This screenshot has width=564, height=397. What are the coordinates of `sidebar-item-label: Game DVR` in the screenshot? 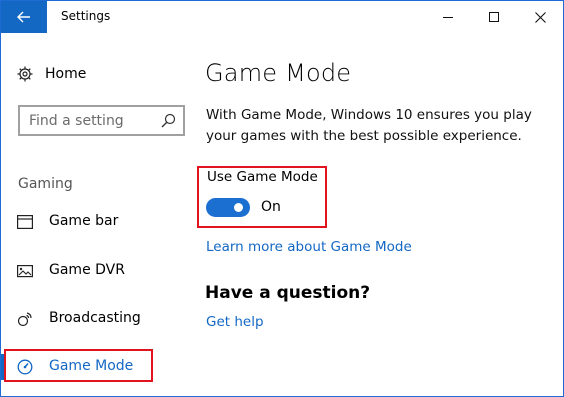 It's located at (87, 270).